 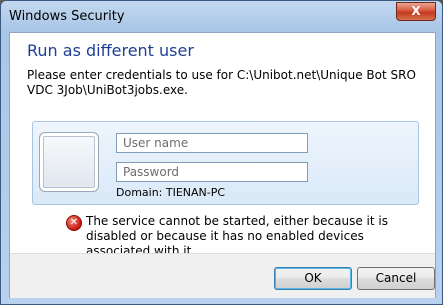 What do you see at coordinates (171, 192) in the screenshot?
I see `domain-label: Domain: TIENAN-PC` at bounding box center [171, 192].